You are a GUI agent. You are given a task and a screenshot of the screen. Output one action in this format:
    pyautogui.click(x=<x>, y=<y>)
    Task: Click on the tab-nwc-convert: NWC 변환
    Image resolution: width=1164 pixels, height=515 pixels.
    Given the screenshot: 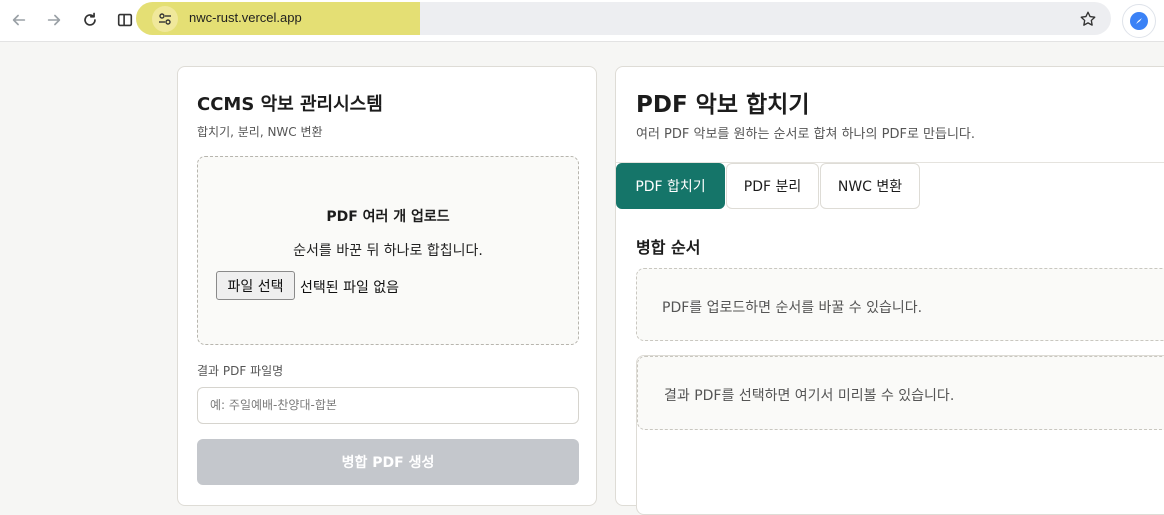 What is the action you would take?
    pyautogui.click(x=870, y=186)
    